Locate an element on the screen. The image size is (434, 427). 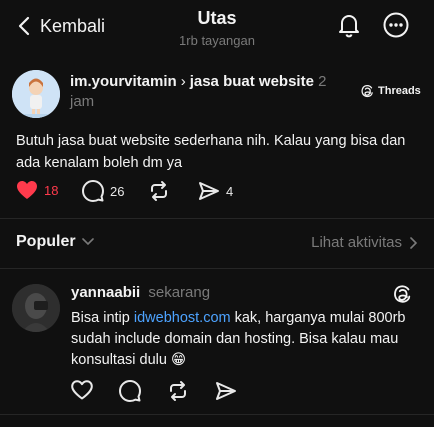
profile-illustration-icon is located at coordinates (36, 94).